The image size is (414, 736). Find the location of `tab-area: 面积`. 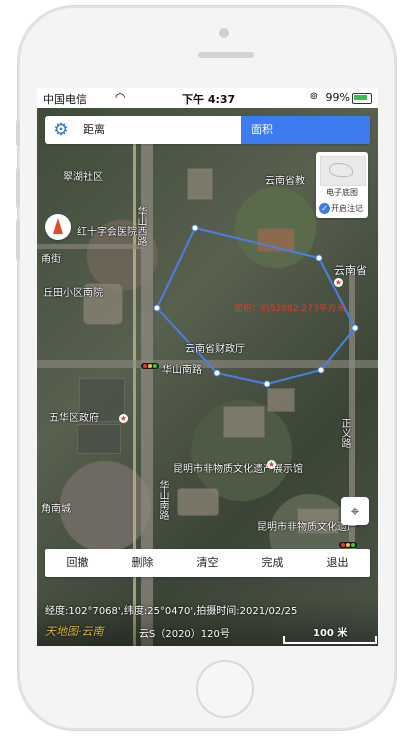

tab-area: 面积 is located at coordinates (305, 130).